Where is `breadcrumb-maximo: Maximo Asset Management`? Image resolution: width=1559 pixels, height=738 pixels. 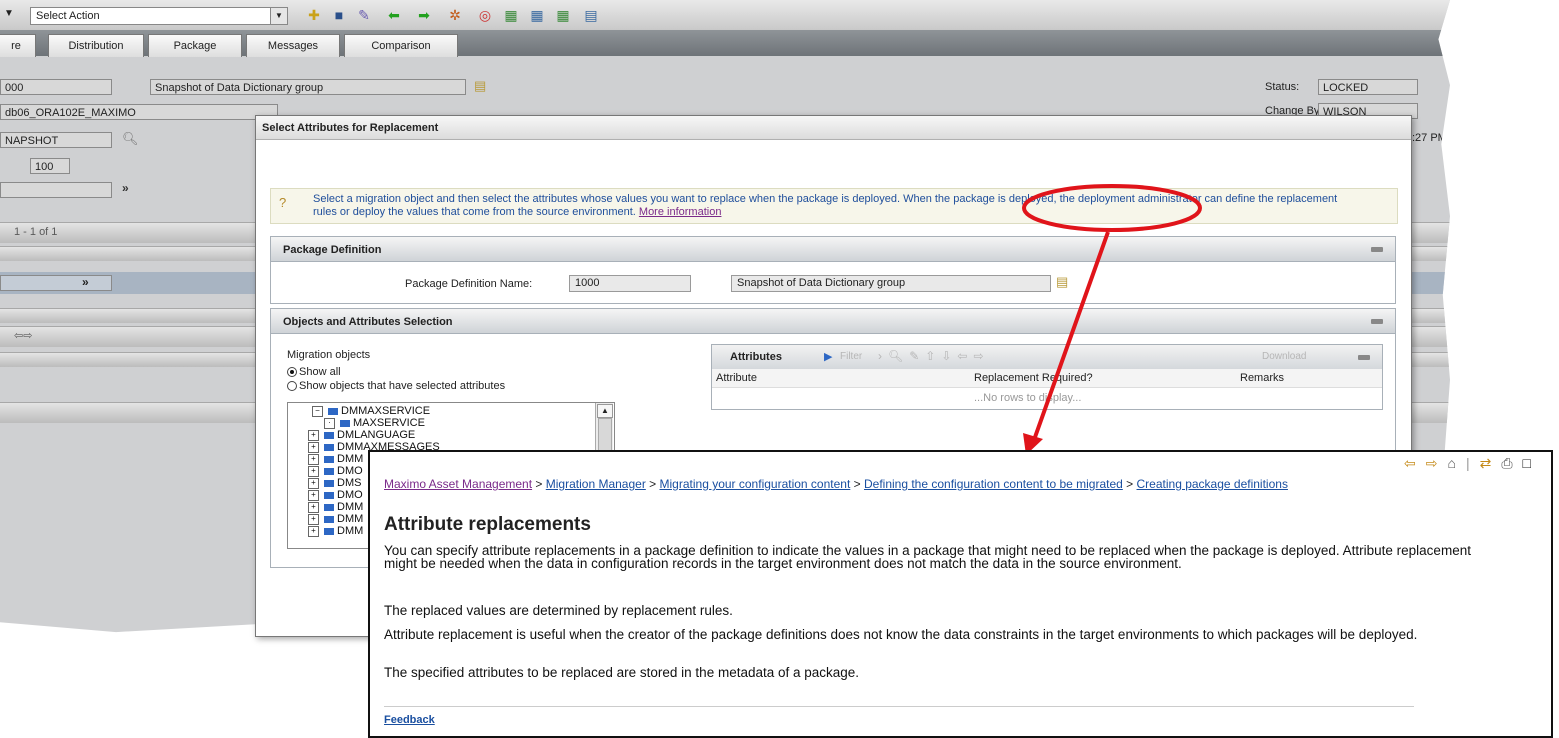
breadcrumb-maximo: Maximo Asset Management is located at coordinates (458, 484).